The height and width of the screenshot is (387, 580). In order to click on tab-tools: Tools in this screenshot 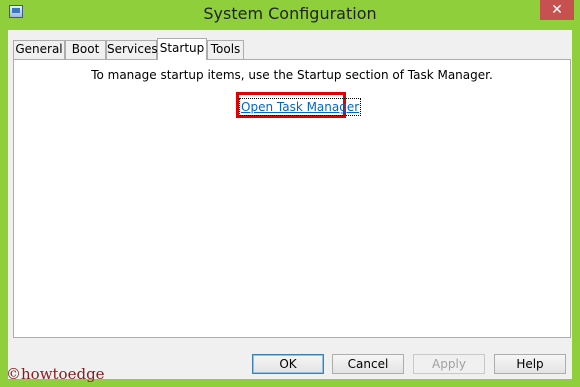, I will do `click(225, 49)`.